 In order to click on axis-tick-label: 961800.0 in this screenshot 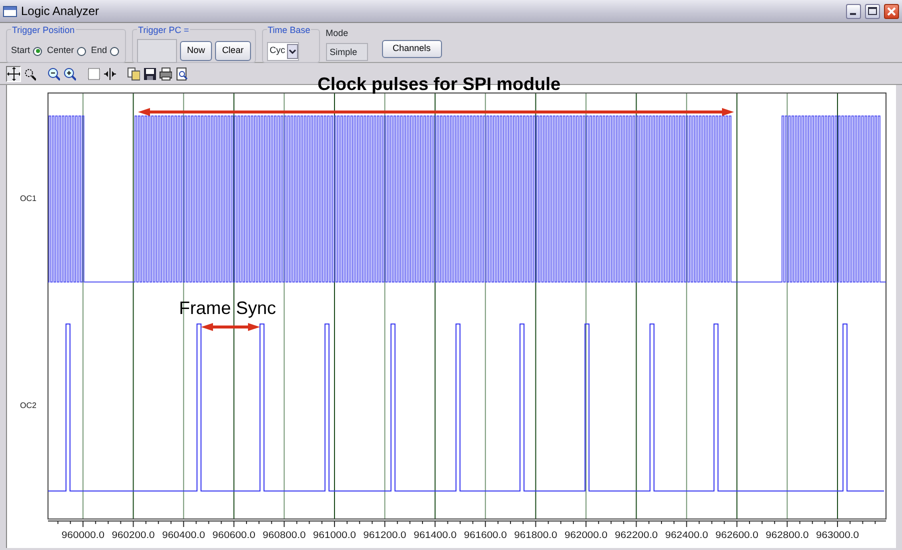, I will do `click(534, 535)`.